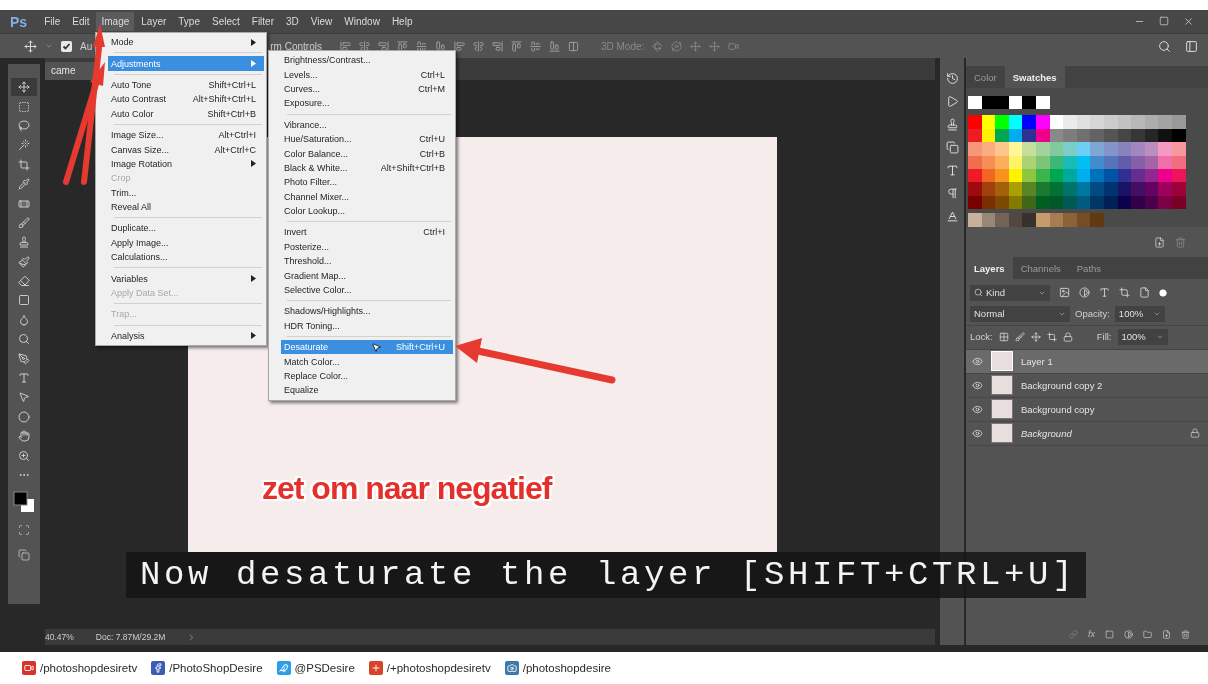 This screenshot has width=1208, height=684. What do you see at coordinates (321, 21) in the screenshot?
I see `menu-title: View` at bounding box center [321, 21].